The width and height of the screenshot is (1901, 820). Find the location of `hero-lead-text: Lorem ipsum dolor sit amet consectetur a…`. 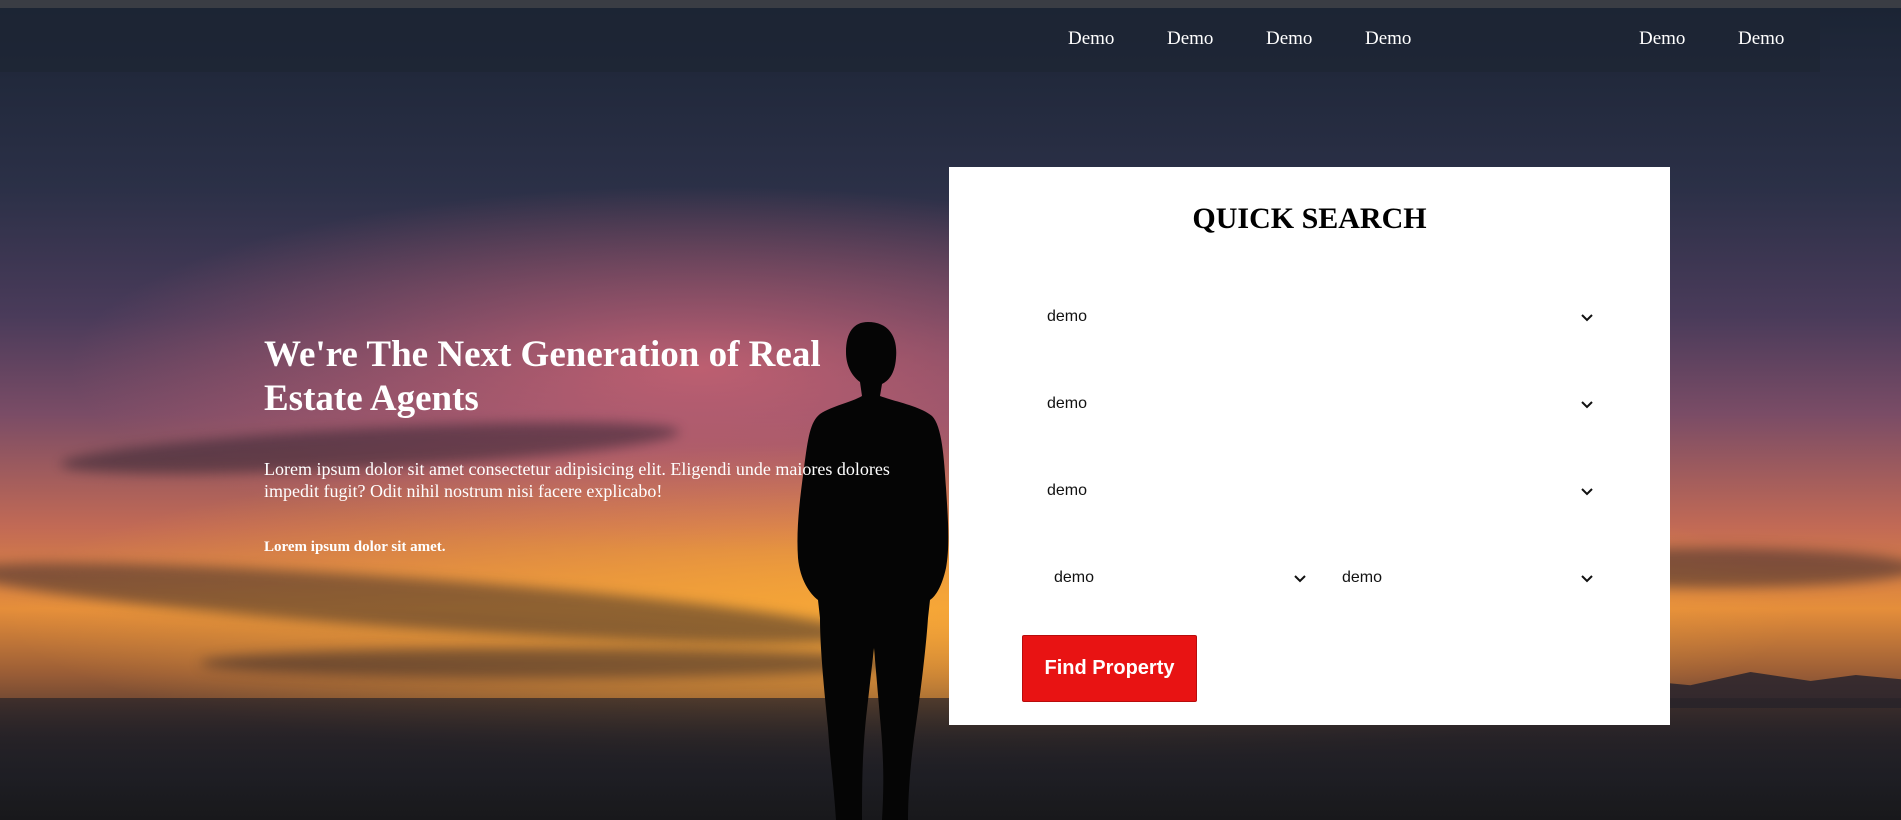

hero-lead-text: Lorem ipsum dolor sit amet consectetur a… is located at coordinates (577, 480).